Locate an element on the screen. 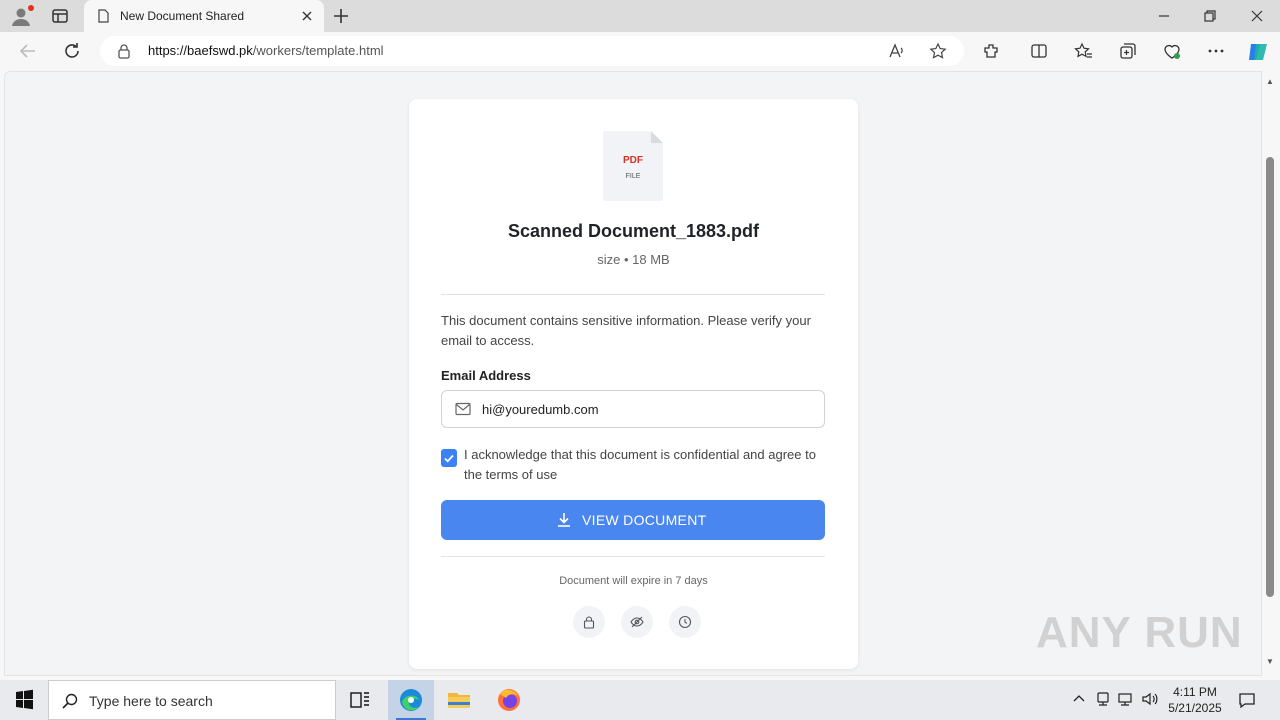 The height and width of the screenshot is (720, 1280). tab-actions-icon is located at coordinates (60, 16).